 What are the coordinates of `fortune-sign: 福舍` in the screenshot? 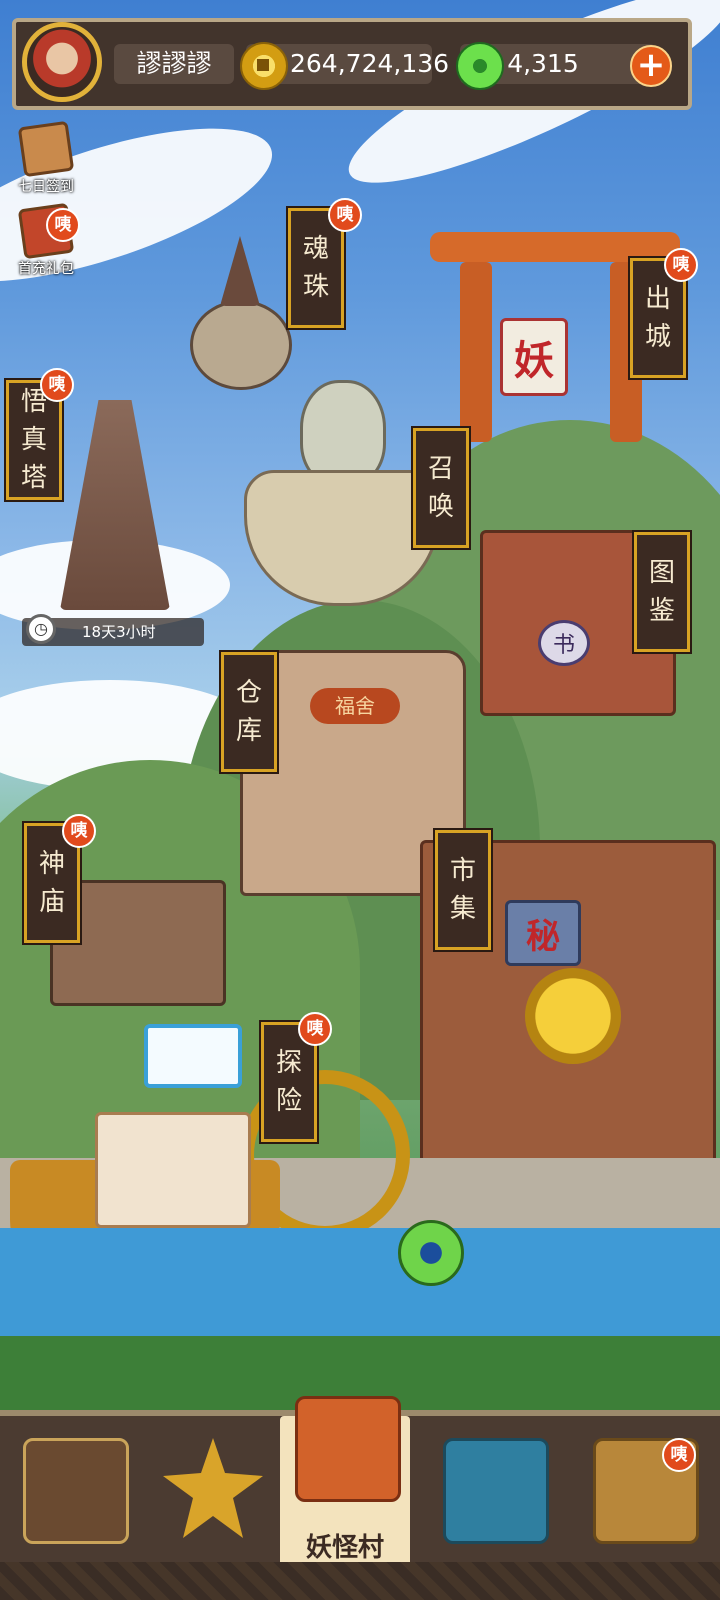 It's located at (355, 706).